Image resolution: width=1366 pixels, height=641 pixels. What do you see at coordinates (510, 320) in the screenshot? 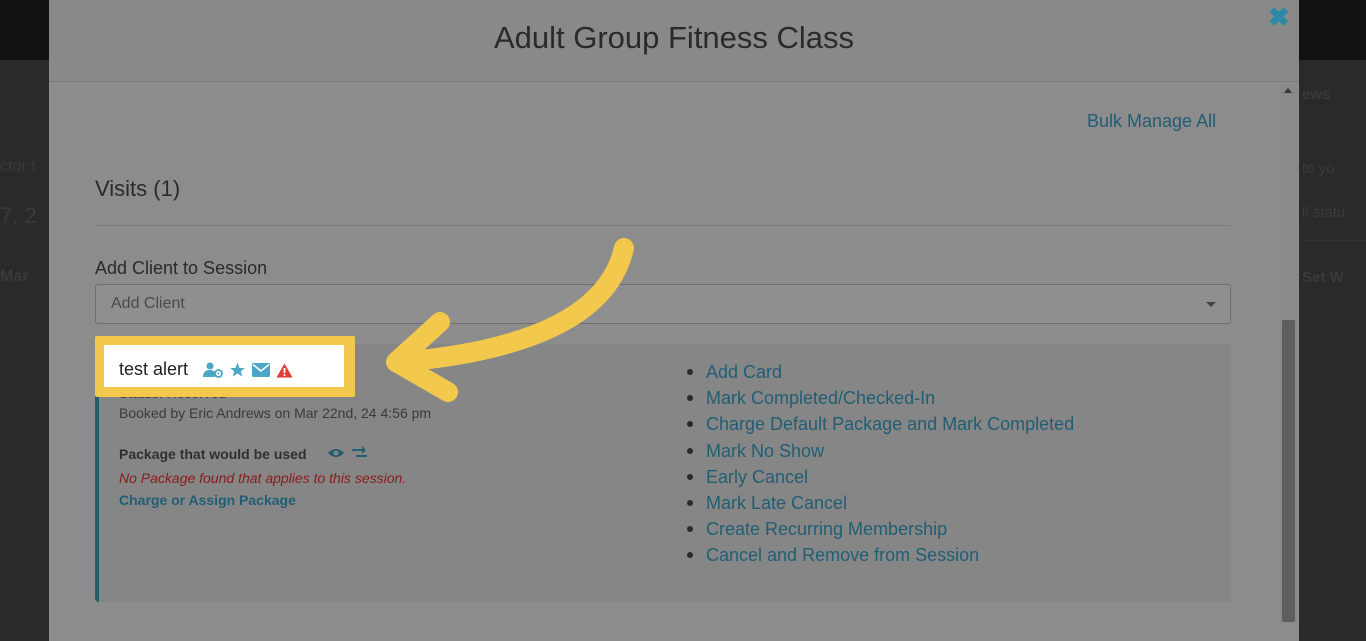
I see `pointer-arrow-icon` at bounding box center [510, 320].